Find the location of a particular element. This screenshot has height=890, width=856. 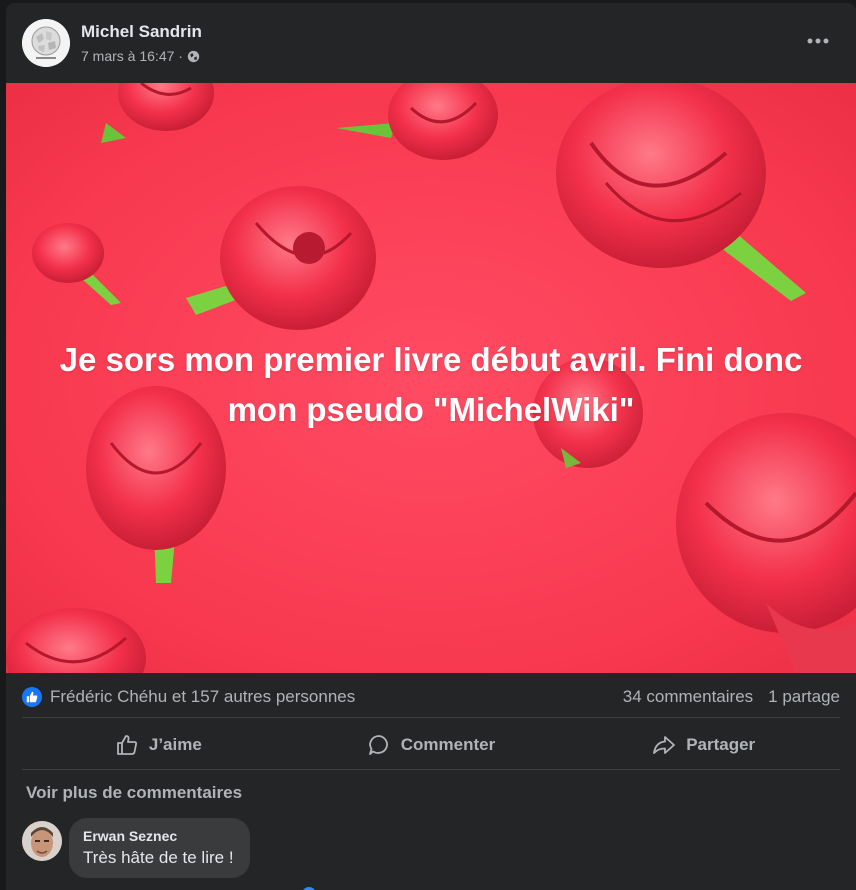

author-name: Michel Sandrin is located at coordinates (141, 32).